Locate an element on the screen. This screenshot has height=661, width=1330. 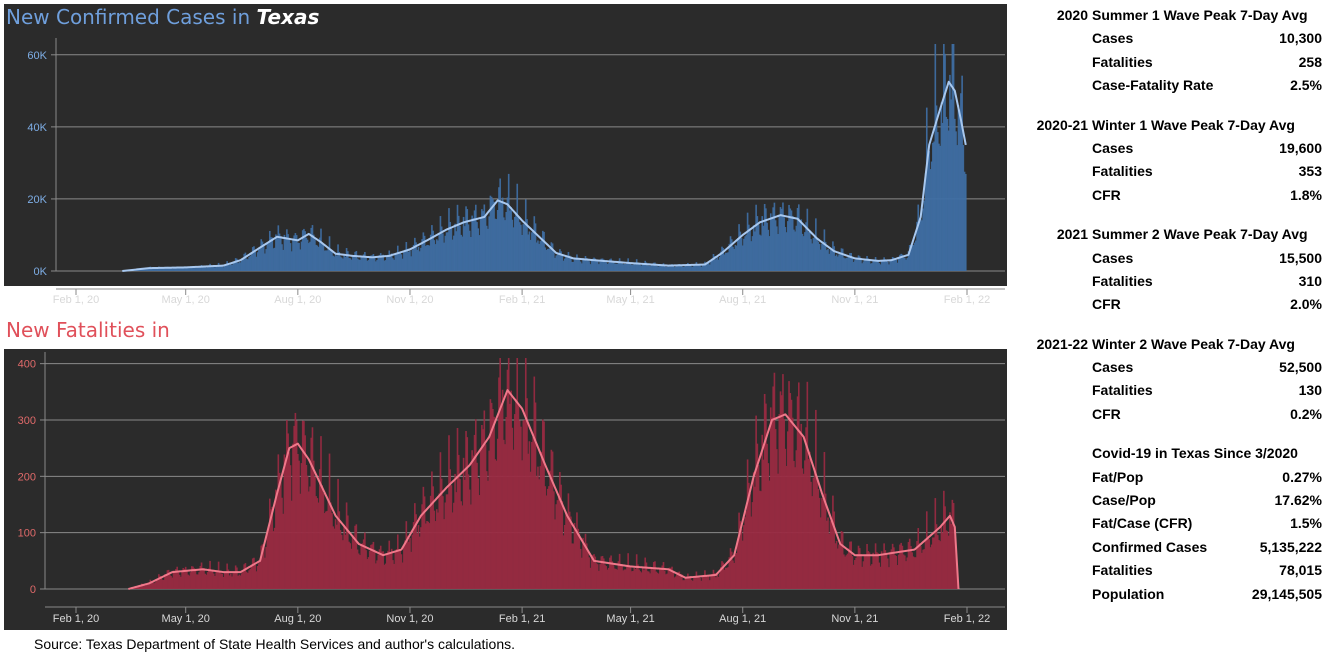
stats-row: Fat/Case (CFR) 1.5% is located at coordinates (1171, 523).